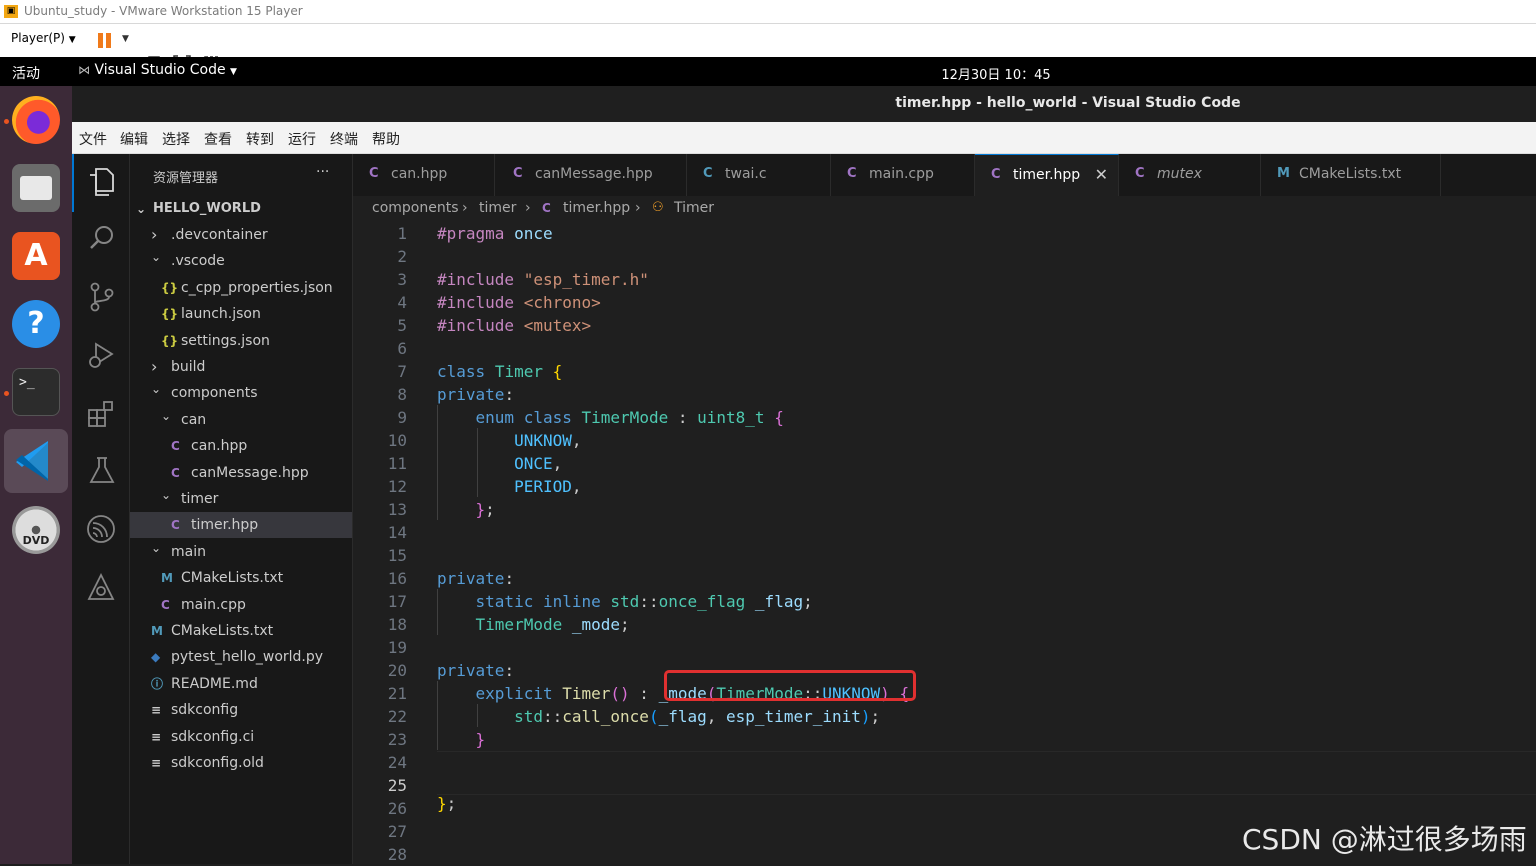  Describe the element at coordinates (102, 471) in the screenshot. I see `testing-icon` at that location.